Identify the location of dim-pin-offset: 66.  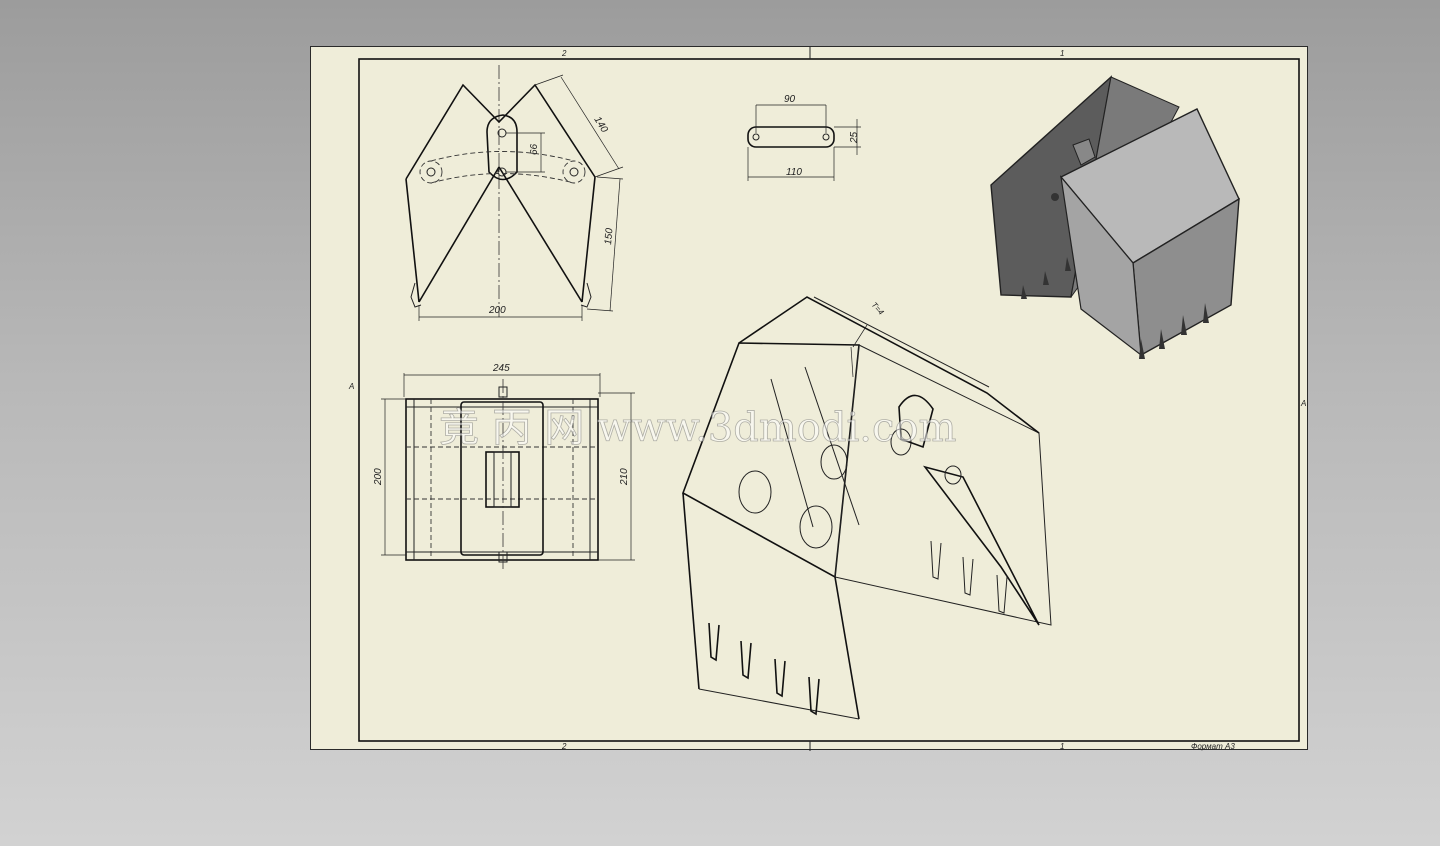
(534, 149).